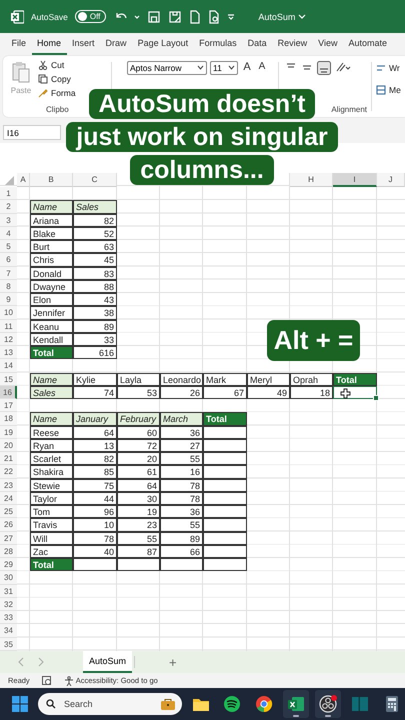 Image resolution: width=405 pixels, height=720 pixels. I want to click on menu-tab: Insert, so click(83, 44).